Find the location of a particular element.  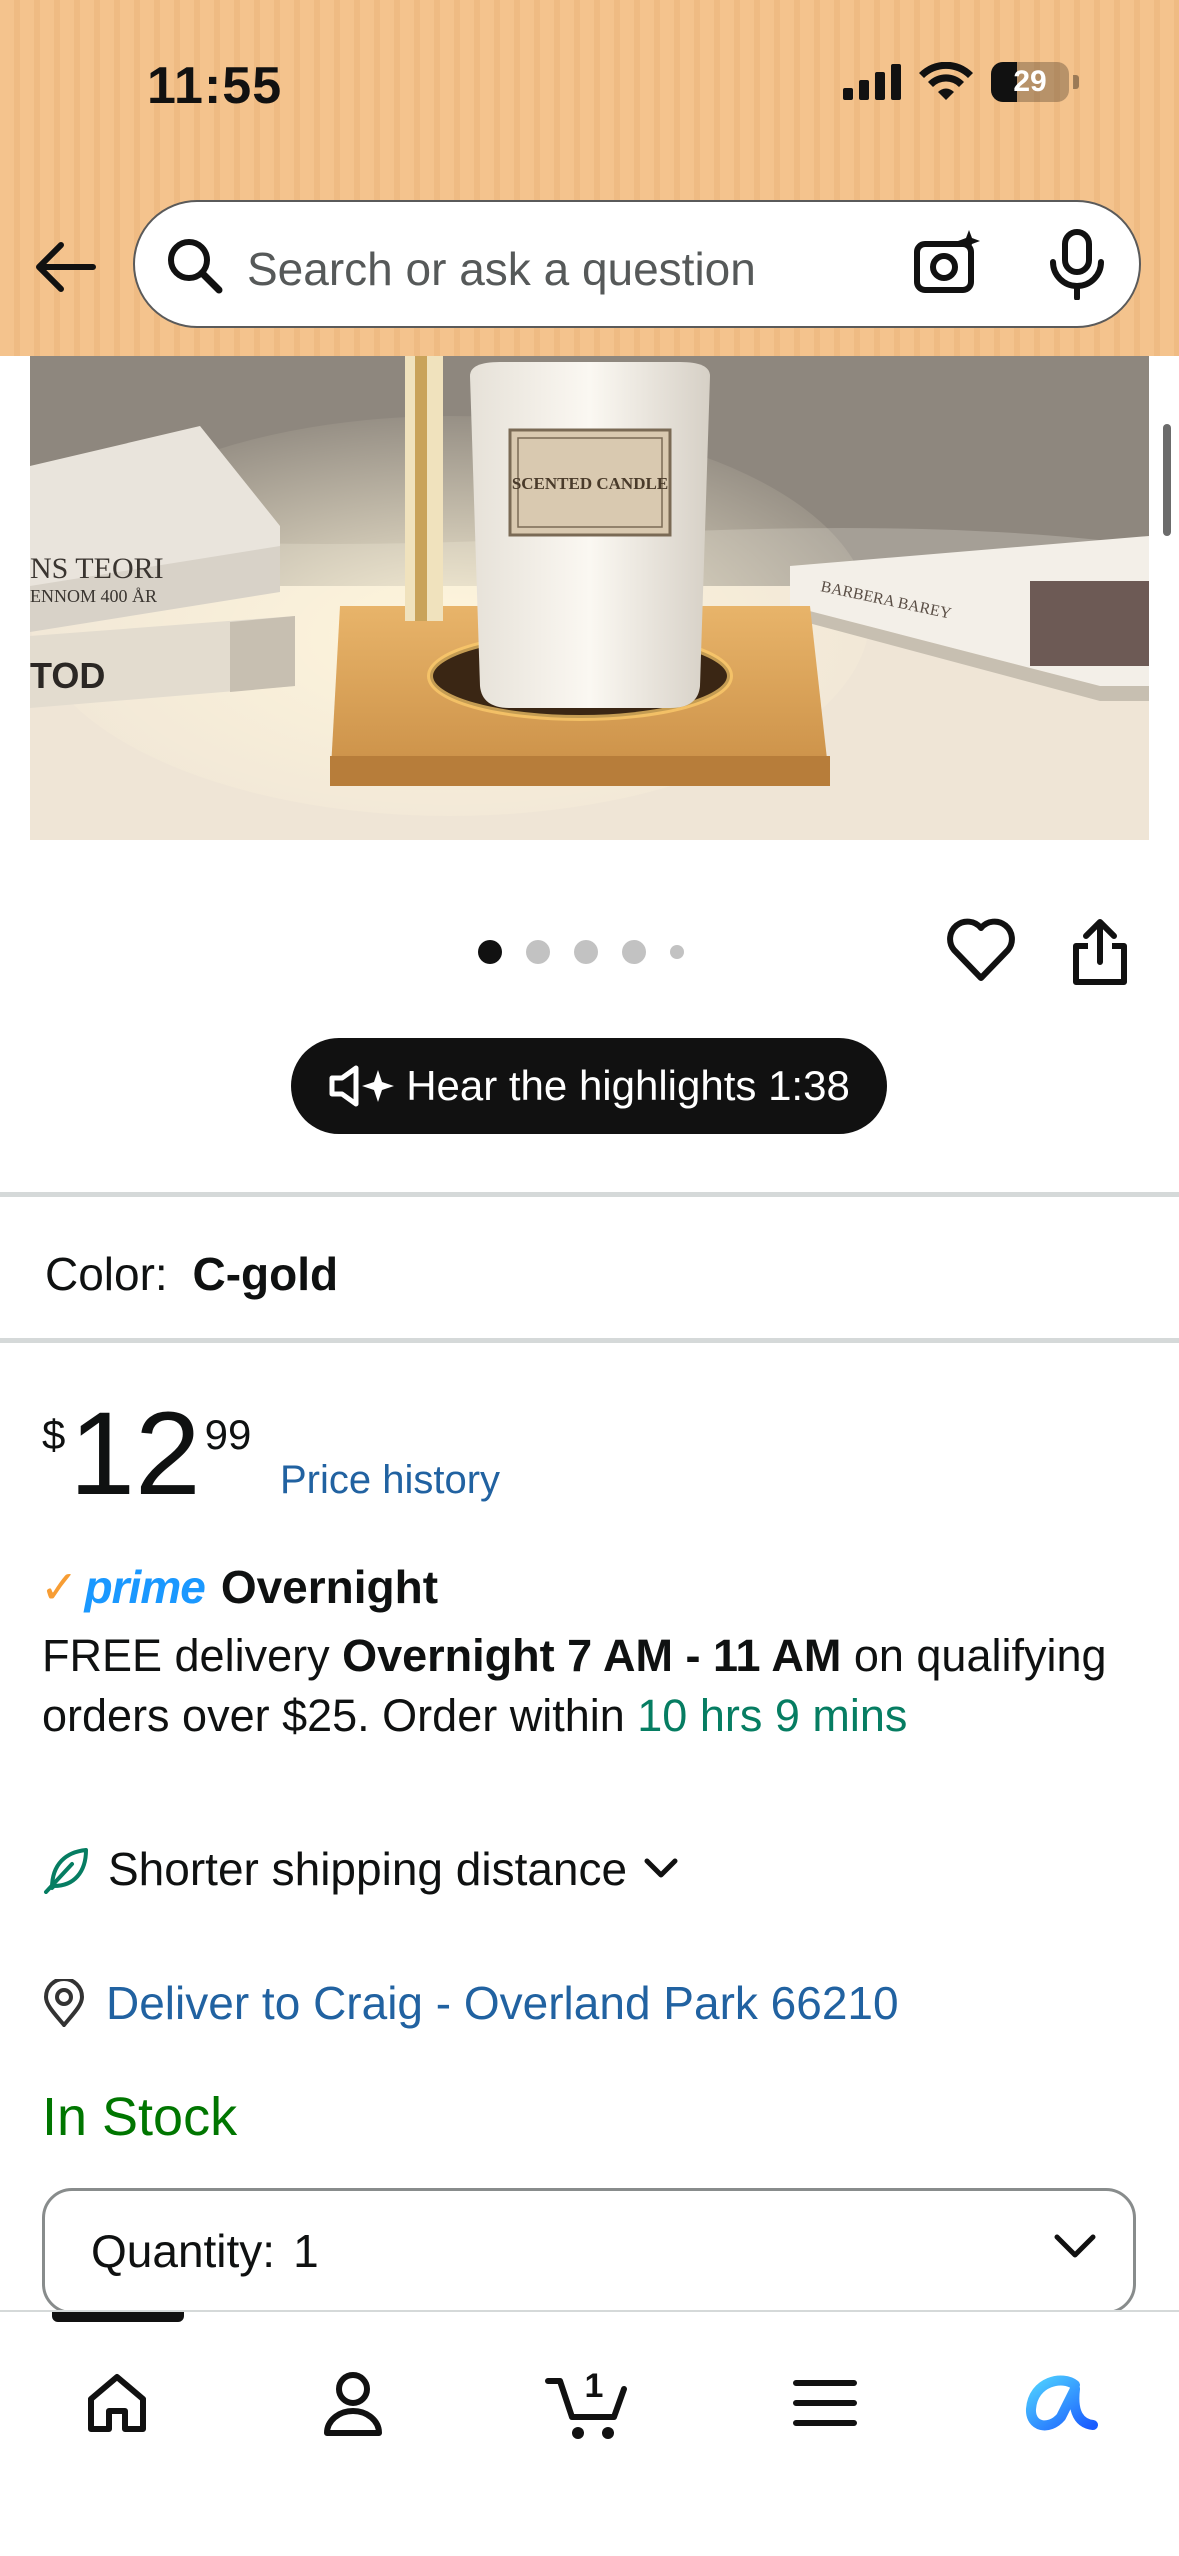

battery-tip is located at coordinates (1076, 82).